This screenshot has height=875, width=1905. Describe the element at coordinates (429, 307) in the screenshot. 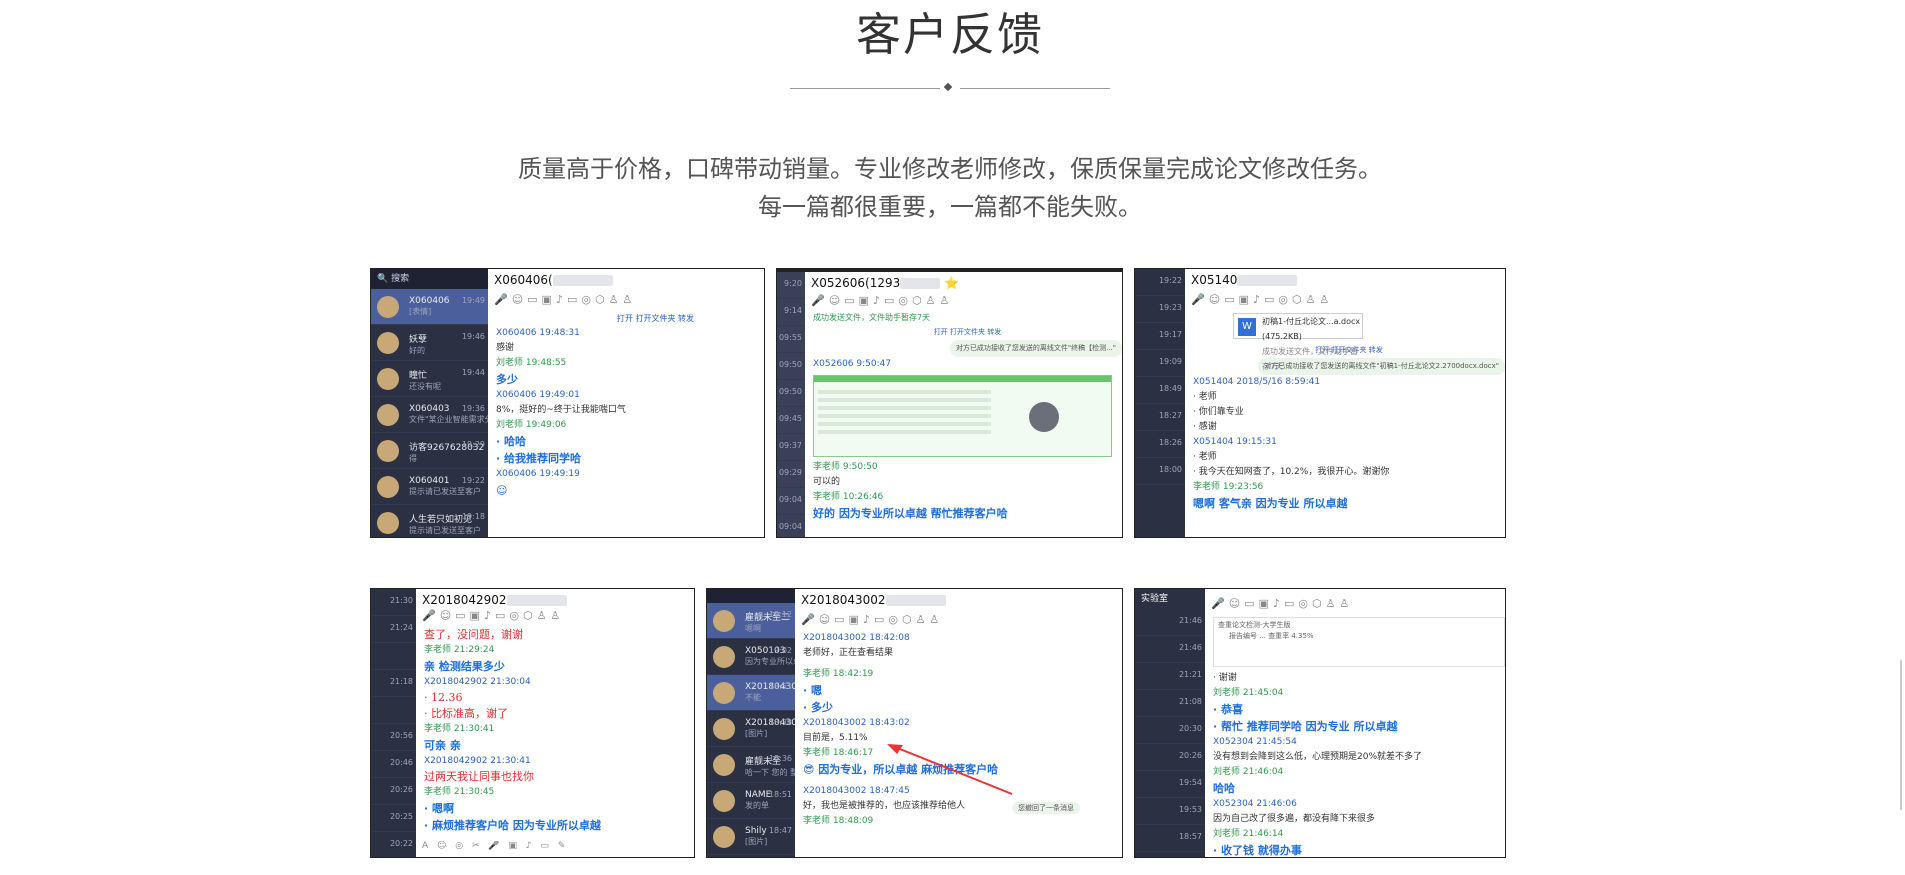

I see `contact-list-item: X060406 [表情] 19:49` at that location.